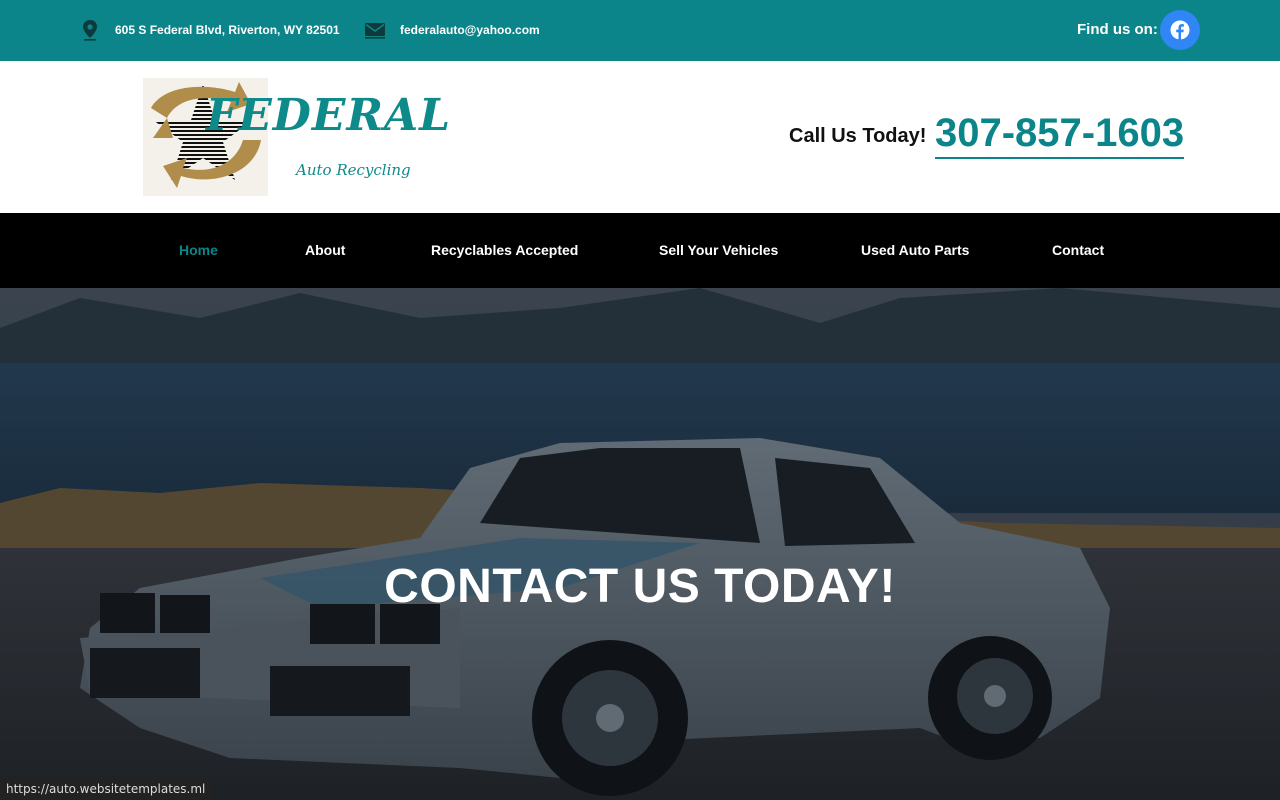 Image resolution: width=1280 pixels, height=800 pixels. Describe the element at coordinates (198, 250) in the screenshot. I see `nav-item-home: Home` at that location.